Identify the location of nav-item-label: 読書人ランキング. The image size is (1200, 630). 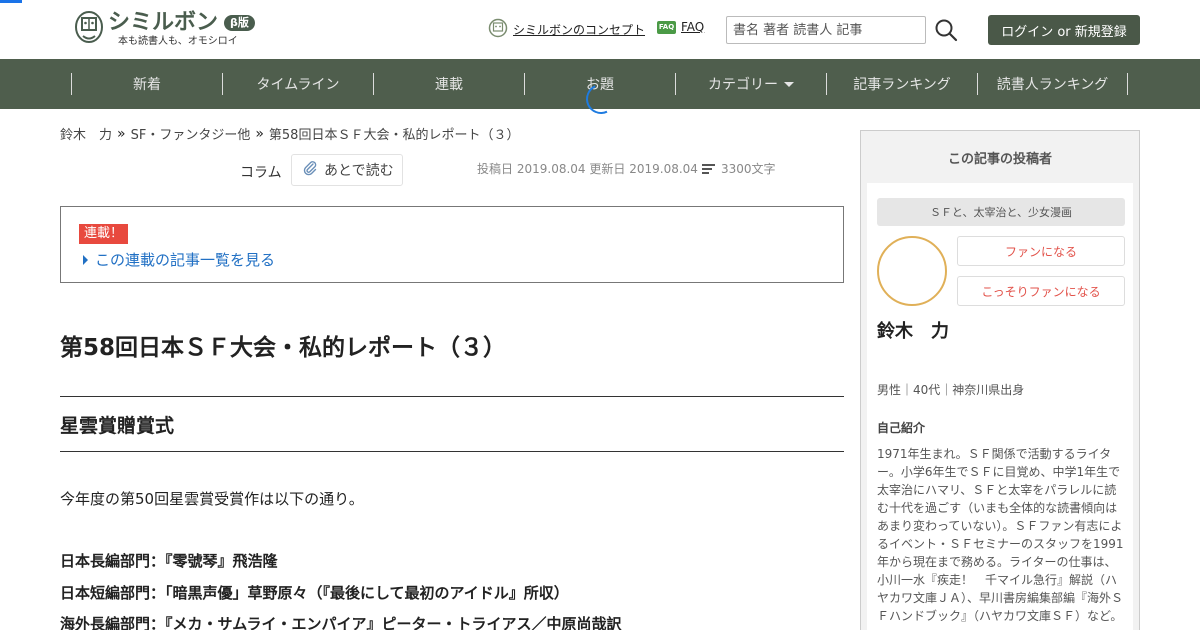
(1052, 85).